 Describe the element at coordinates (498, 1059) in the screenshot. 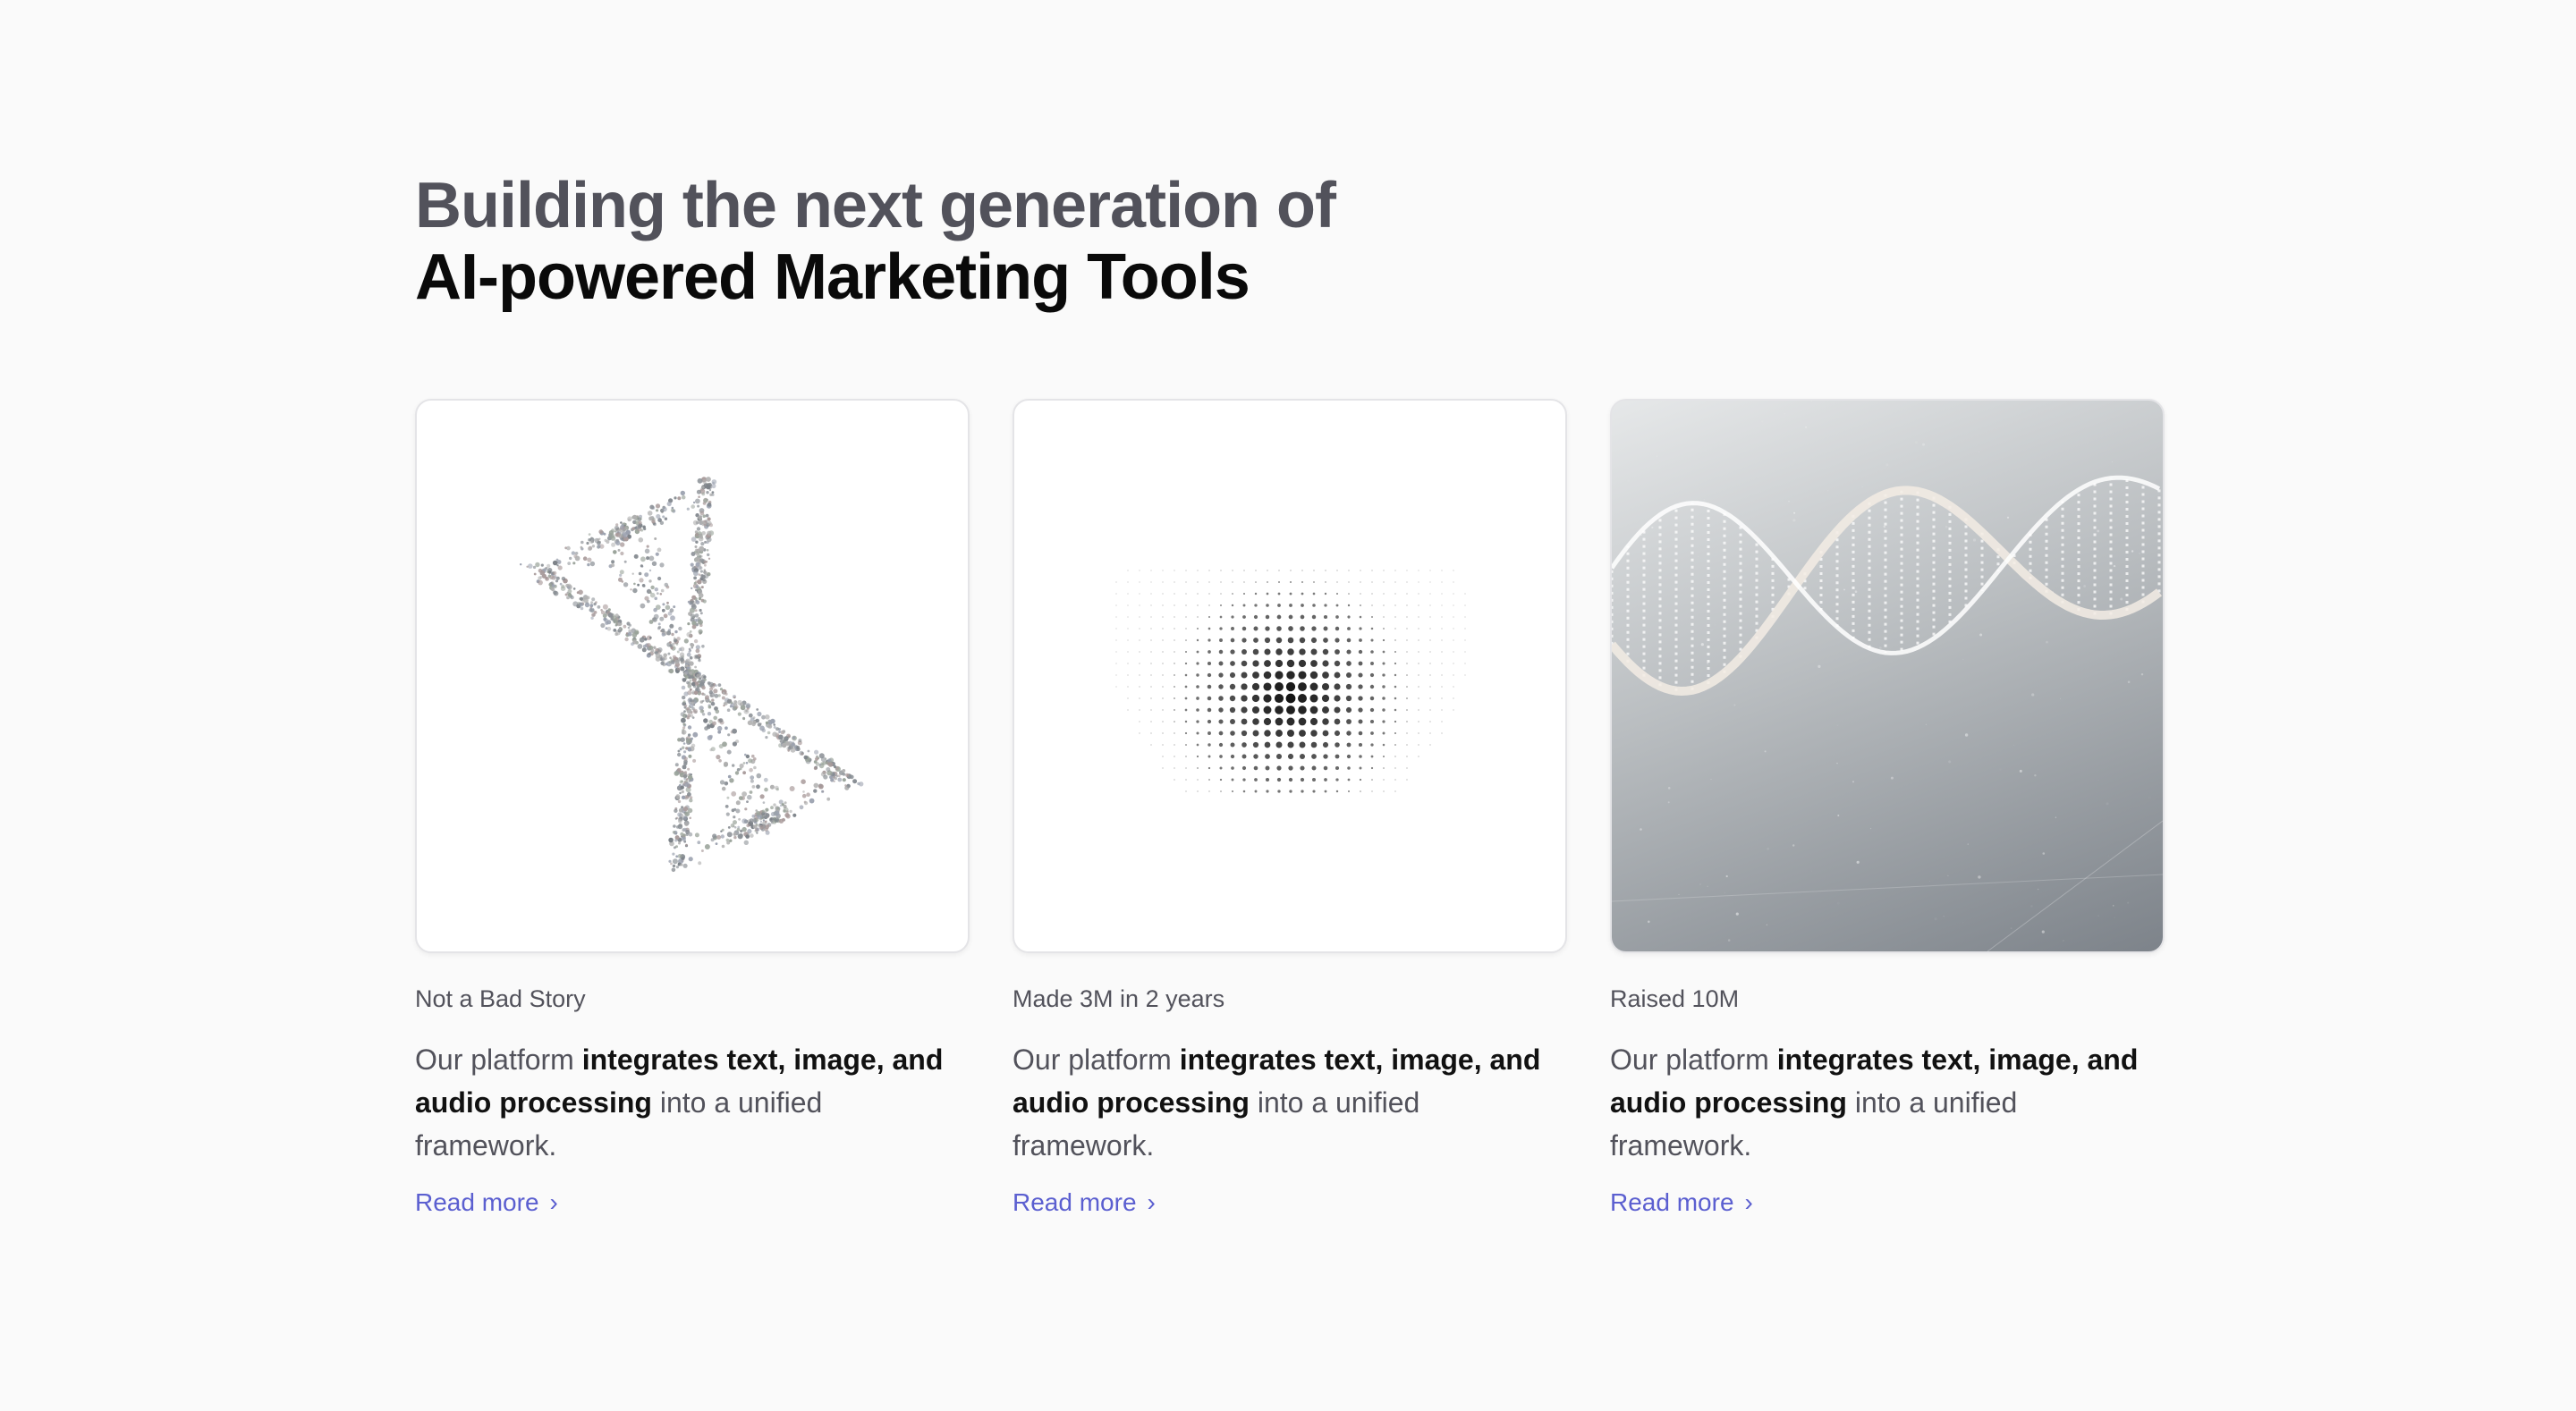

I see `desc-text: Our platform` at that location.